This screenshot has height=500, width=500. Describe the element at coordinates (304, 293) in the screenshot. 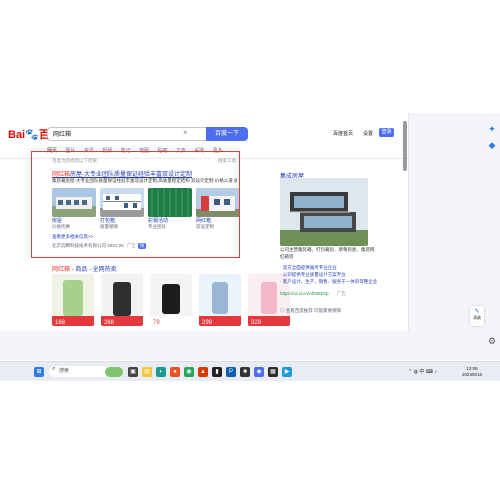

I see `right-panel-url: https://sc.d.cn/AfbW3Gp` at that location.